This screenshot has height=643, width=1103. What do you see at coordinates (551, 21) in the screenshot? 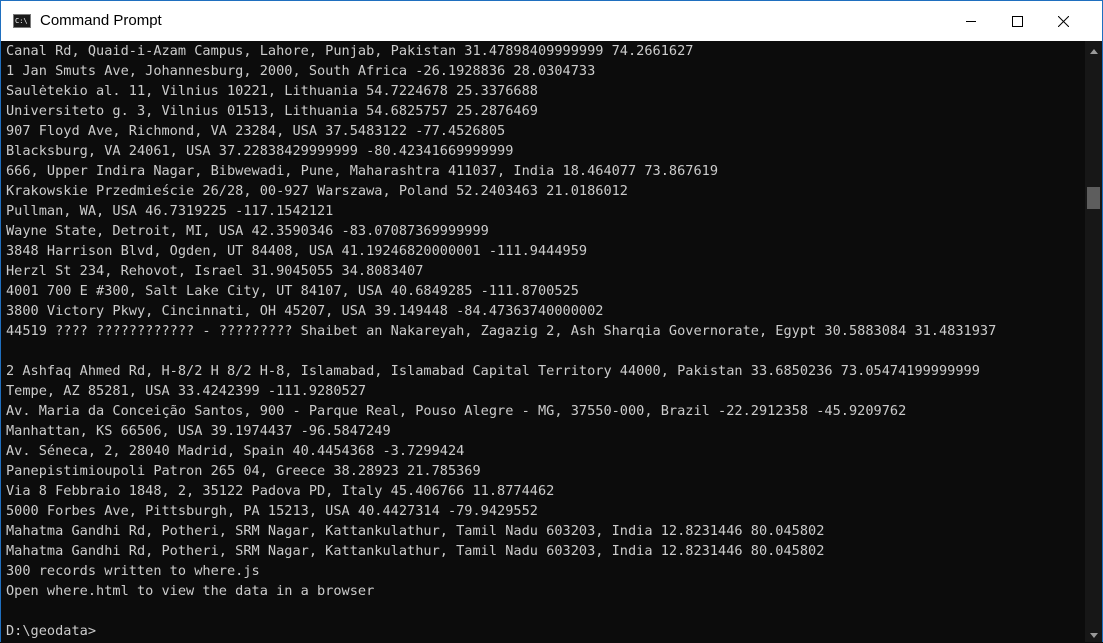
I see `title-bar: C:\ Command Prompt` at bounding box center [551, 21].